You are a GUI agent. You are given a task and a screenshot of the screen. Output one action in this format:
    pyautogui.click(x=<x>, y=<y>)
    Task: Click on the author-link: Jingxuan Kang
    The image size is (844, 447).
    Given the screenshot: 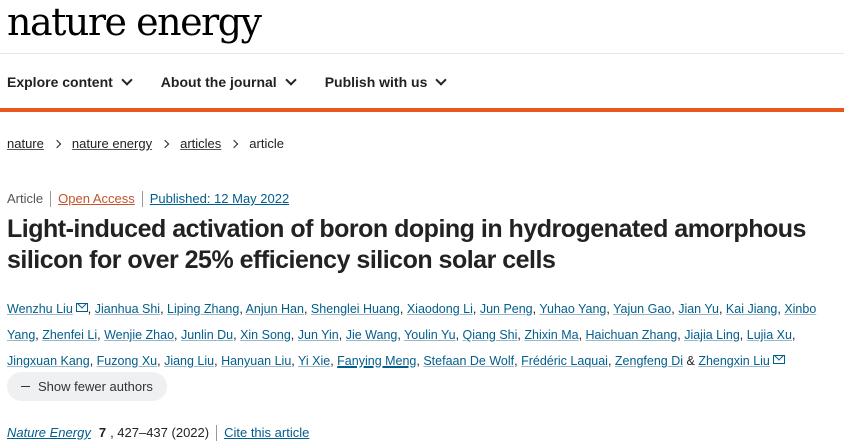 What is the action you would take?
    pyautogui.click(x=48, y=361)
    